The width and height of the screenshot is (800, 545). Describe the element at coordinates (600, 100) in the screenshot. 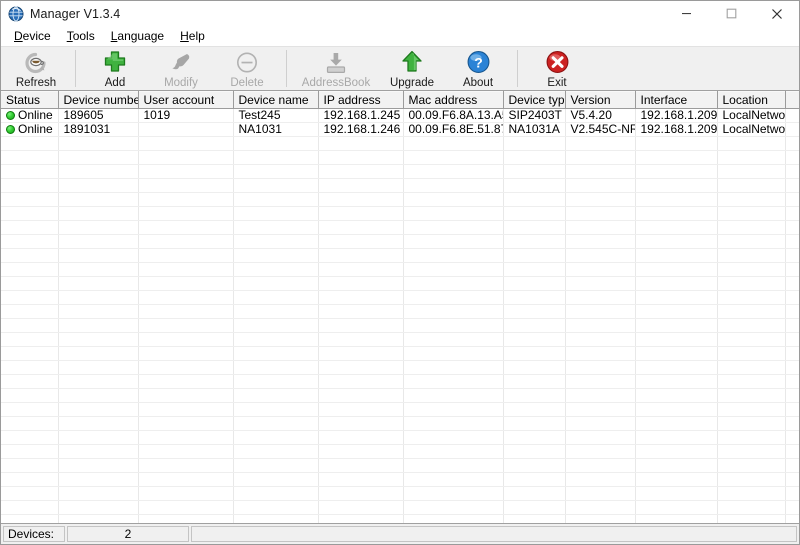

I see `column-header-version: Version` at that location.